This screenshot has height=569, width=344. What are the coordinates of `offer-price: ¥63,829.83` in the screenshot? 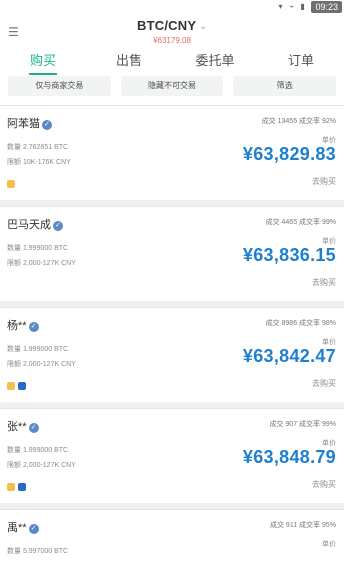 It's located at (289, 154).